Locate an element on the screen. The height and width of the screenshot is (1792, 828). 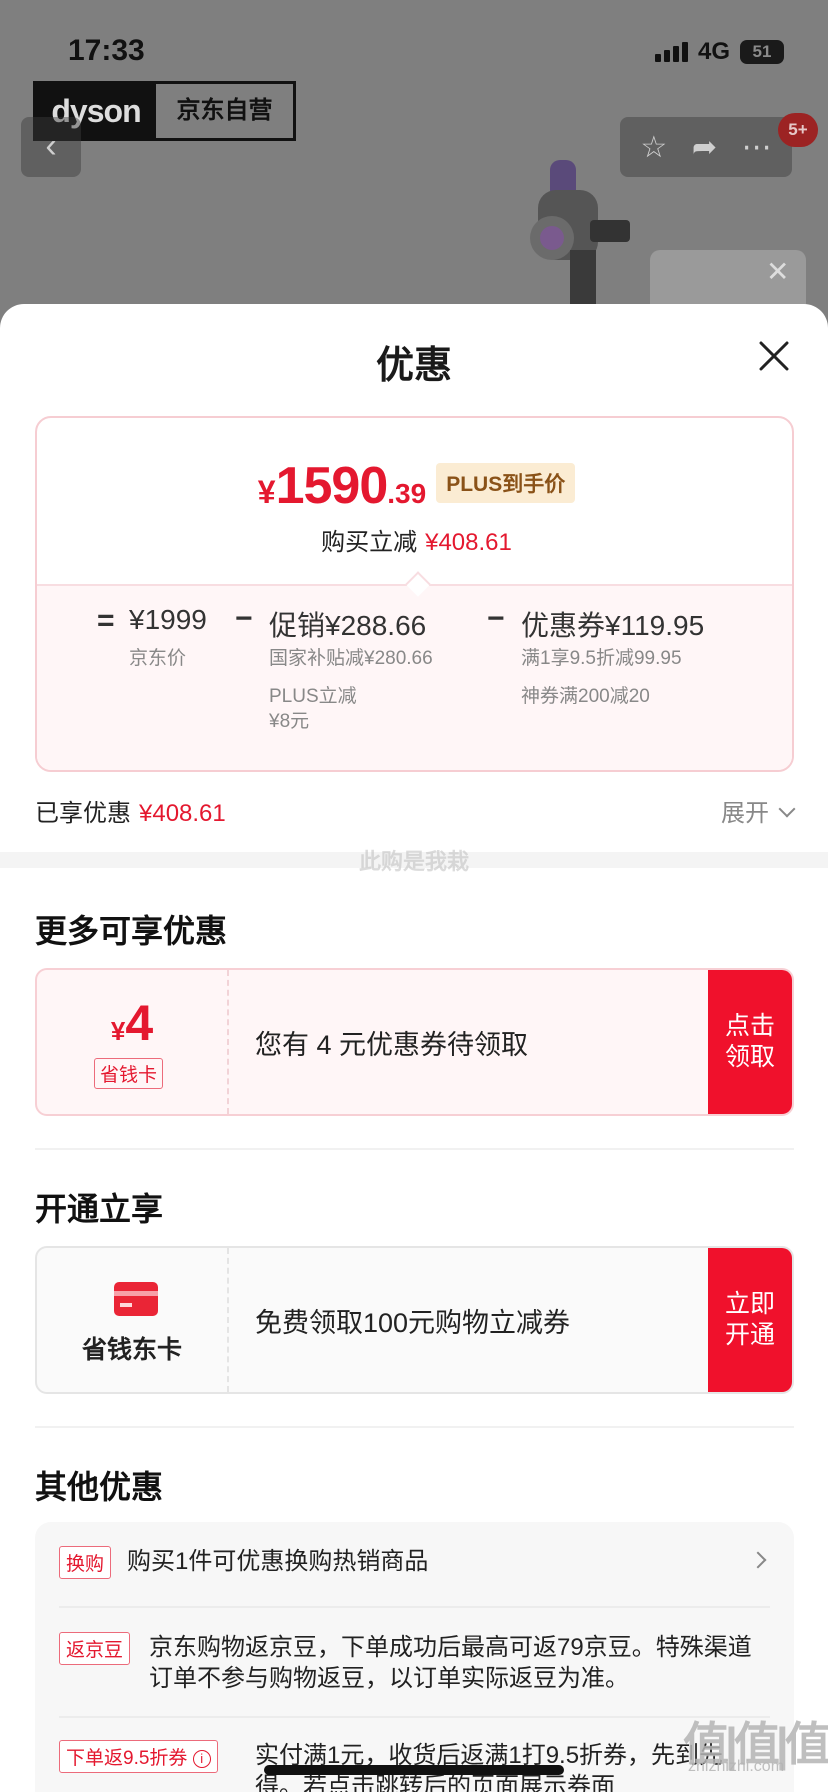
final-price: ¥1590.39 PLUS到手价 is located at coordinates (414, 486).